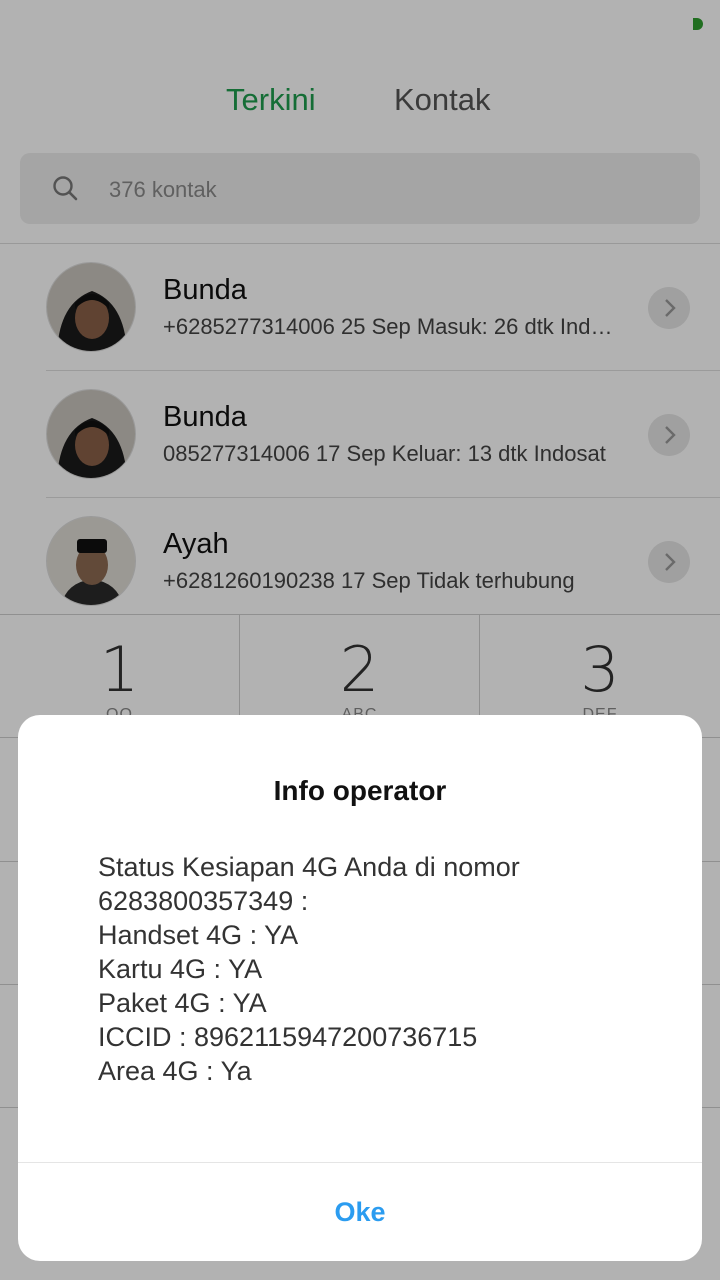 The width and height of the screenshot is (720, 1280). Describe the element at coordinates (309, 867) in the screenshot. I see `message-line: Status Kesiapan 4G Anda di nomor` at that location.